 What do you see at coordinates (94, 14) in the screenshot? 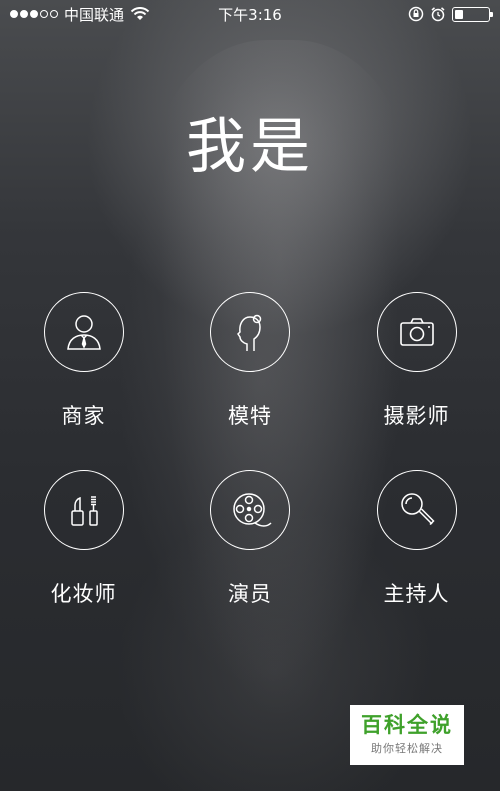
I see `carrier-name: 中国联通` at bounding box center [94, 14].